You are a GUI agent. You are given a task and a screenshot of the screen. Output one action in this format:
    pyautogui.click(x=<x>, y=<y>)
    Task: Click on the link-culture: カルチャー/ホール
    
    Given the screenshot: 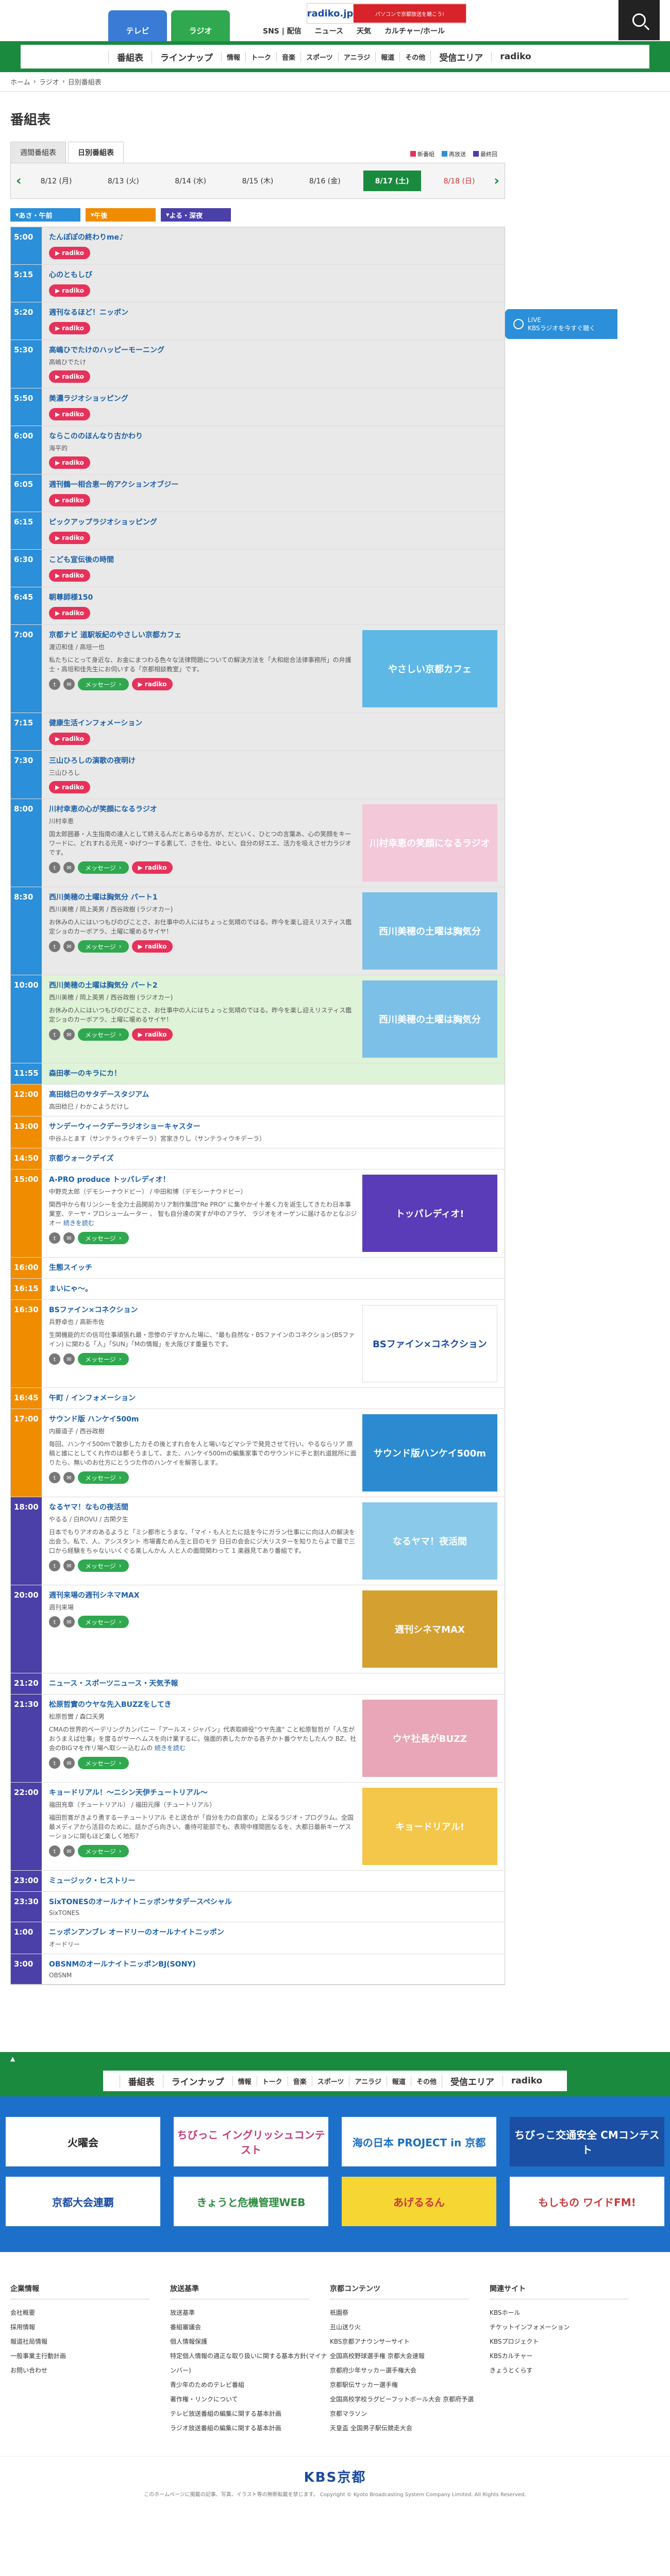 What is the action you would take?
    pyautogui.click(x=414, y=31)
    